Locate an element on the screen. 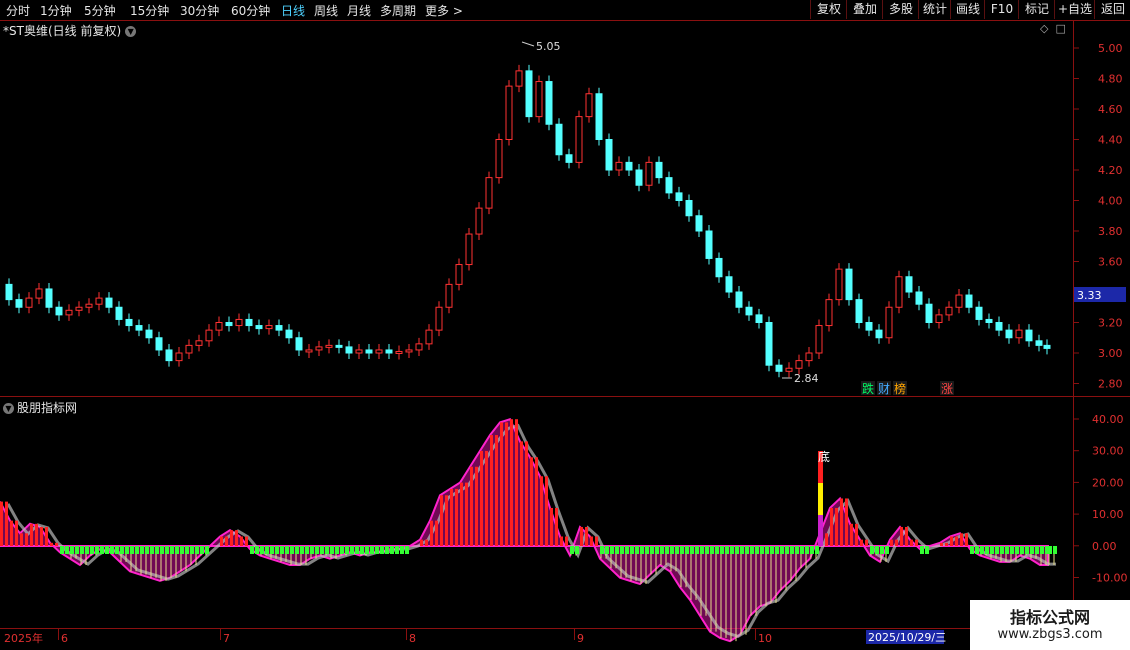 The width and height of the screenshot is (1130, 650). signal-bar-bottom is located at coordinates (820, 530).